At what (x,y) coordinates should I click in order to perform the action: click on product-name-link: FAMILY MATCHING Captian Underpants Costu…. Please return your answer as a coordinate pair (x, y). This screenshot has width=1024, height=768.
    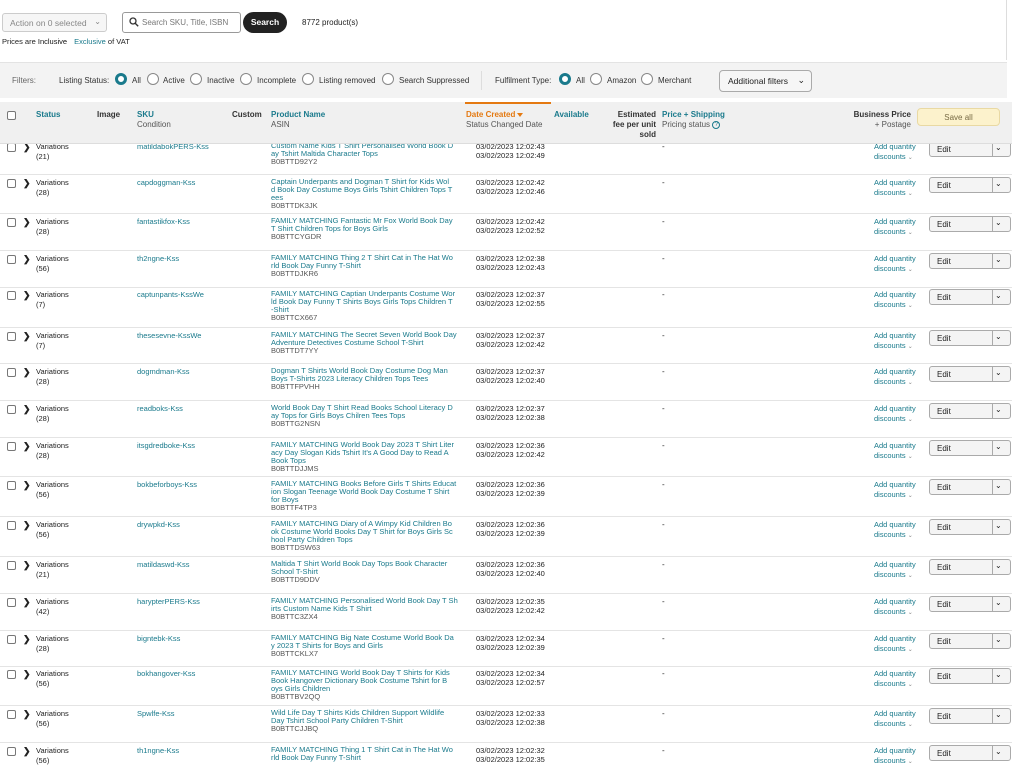
    Looking at the image, I should click on (363, 301).